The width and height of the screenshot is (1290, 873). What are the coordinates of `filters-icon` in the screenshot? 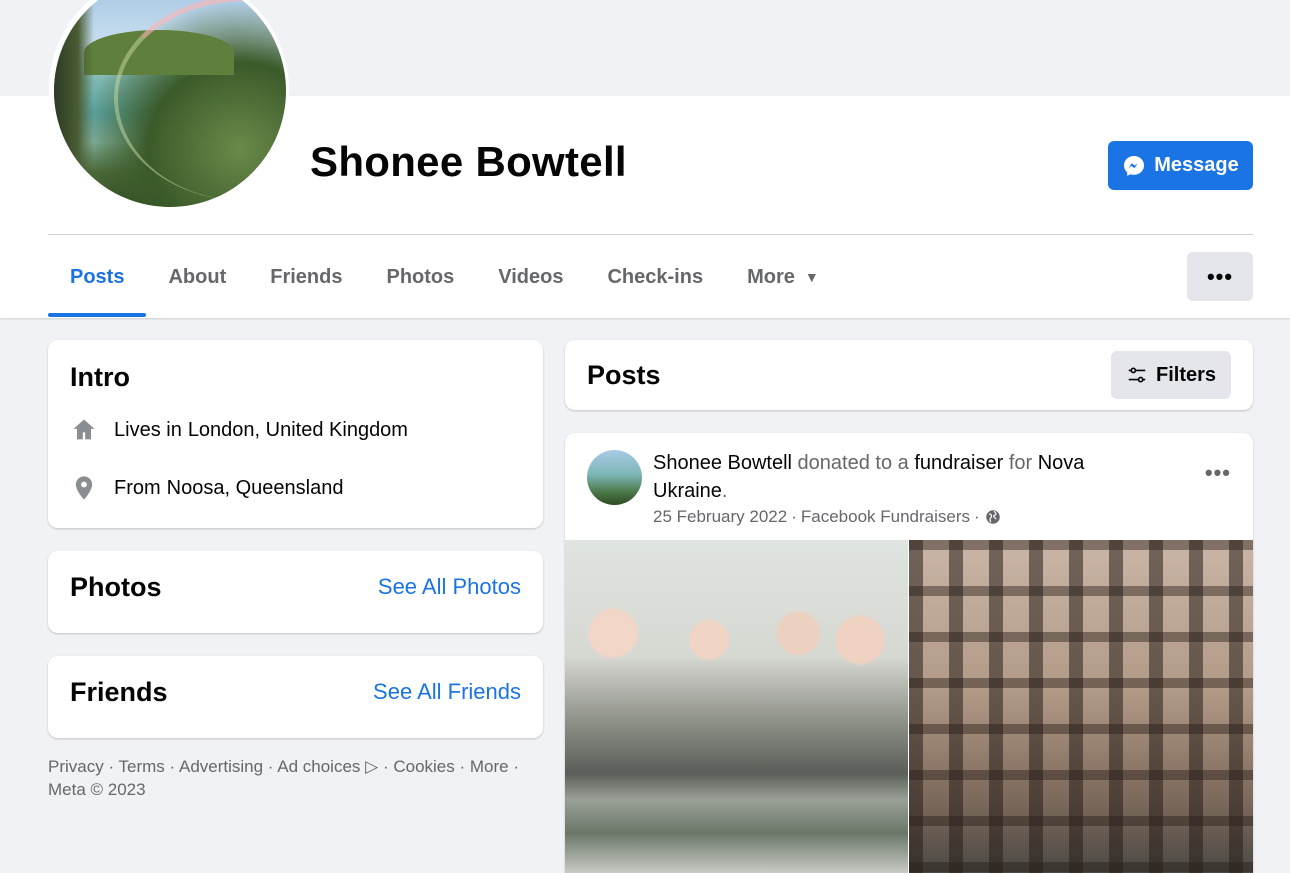 It's located at (1137, 375).